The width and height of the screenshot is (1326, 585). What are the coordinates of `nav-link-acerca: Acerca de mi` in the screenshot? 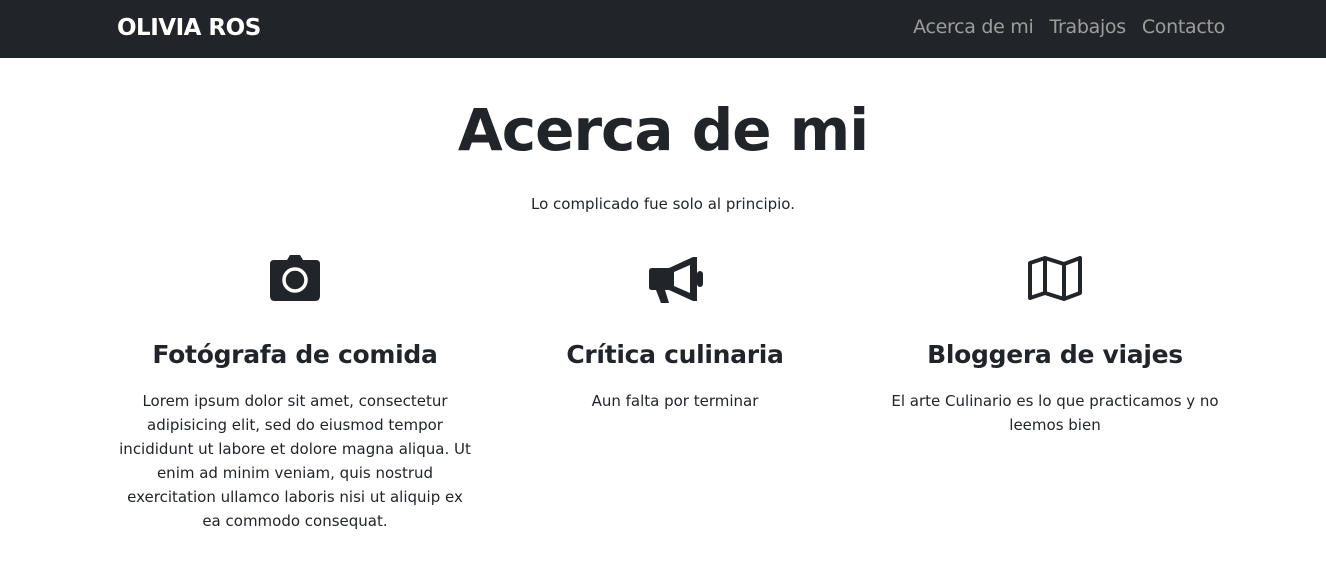 It's located at (973, 27).